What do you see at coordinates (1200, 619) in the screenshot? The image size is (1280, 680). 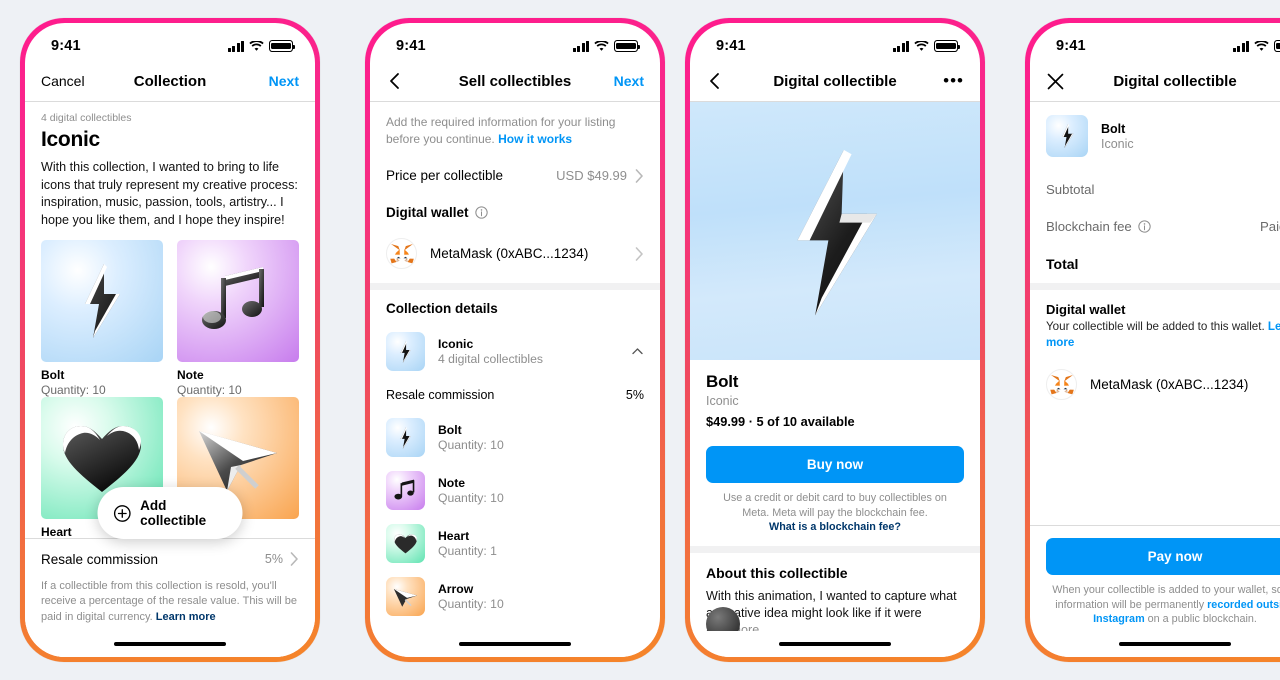 I see `pay-note-text-2: on a public blockchain.` at bounding box center [1200, 619].